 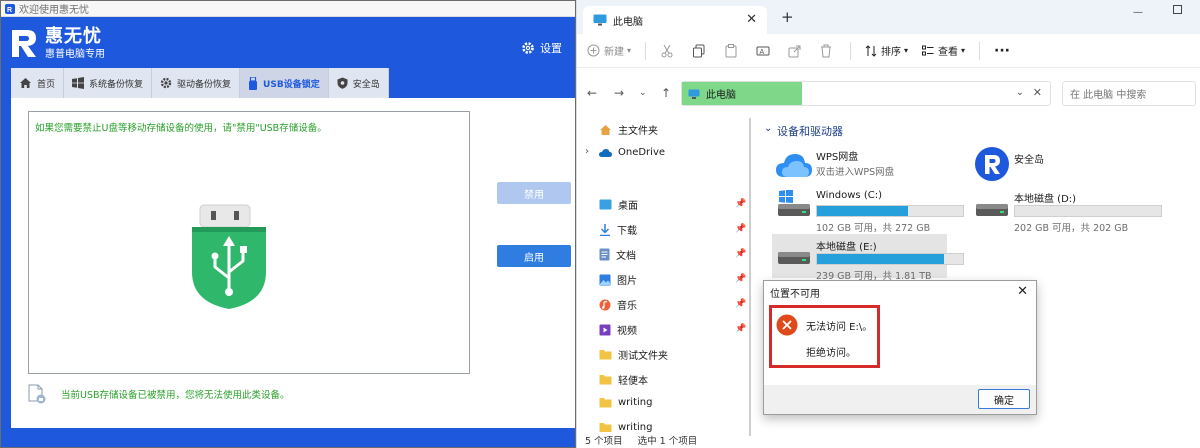 I want to click on scissors-icon, so click(x=667, y=50).